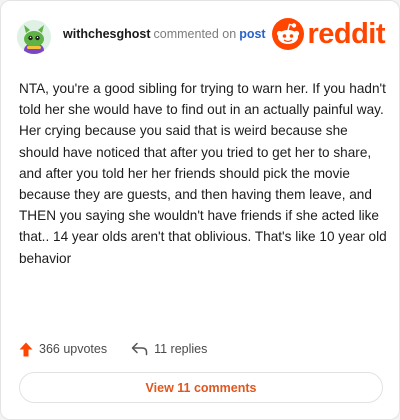 Image resolution: width=400 pixels, height=420 pixels. I want to click on avatar, so click(34, 37).